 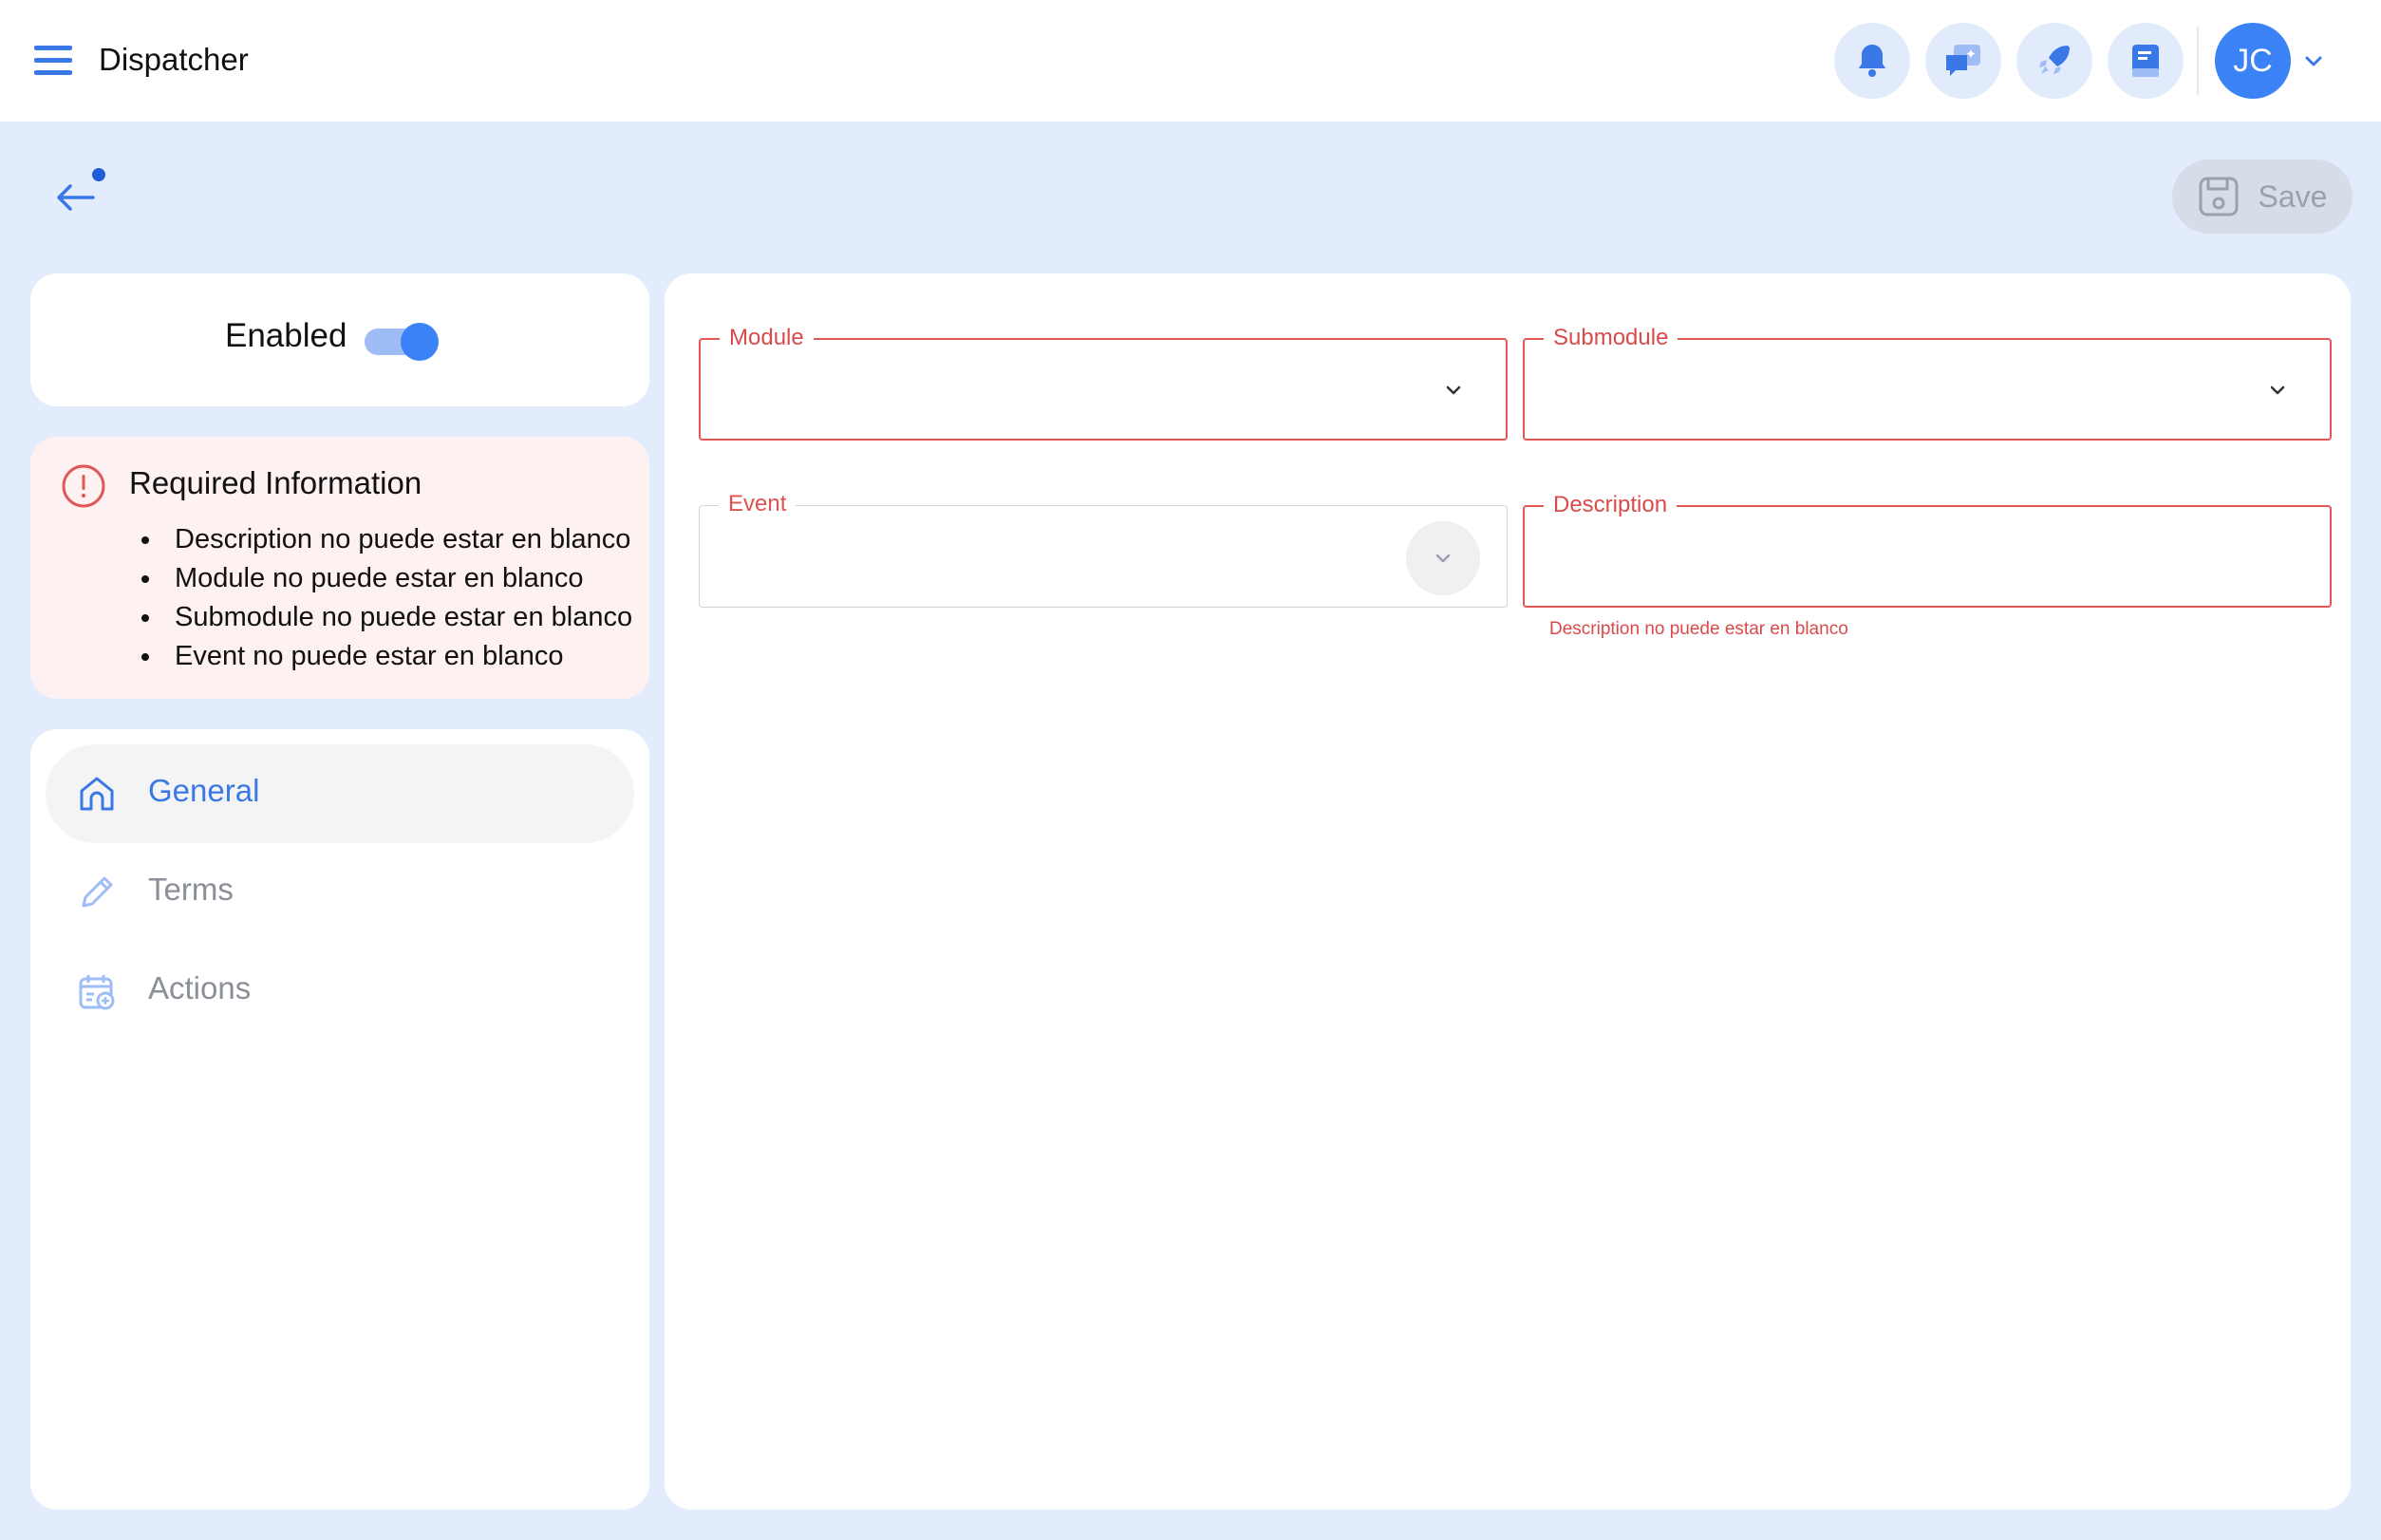 What do you see at coordinates (98, 892) in the screenshot?
I see `pencil-icon` at bounding box center [98, 892].